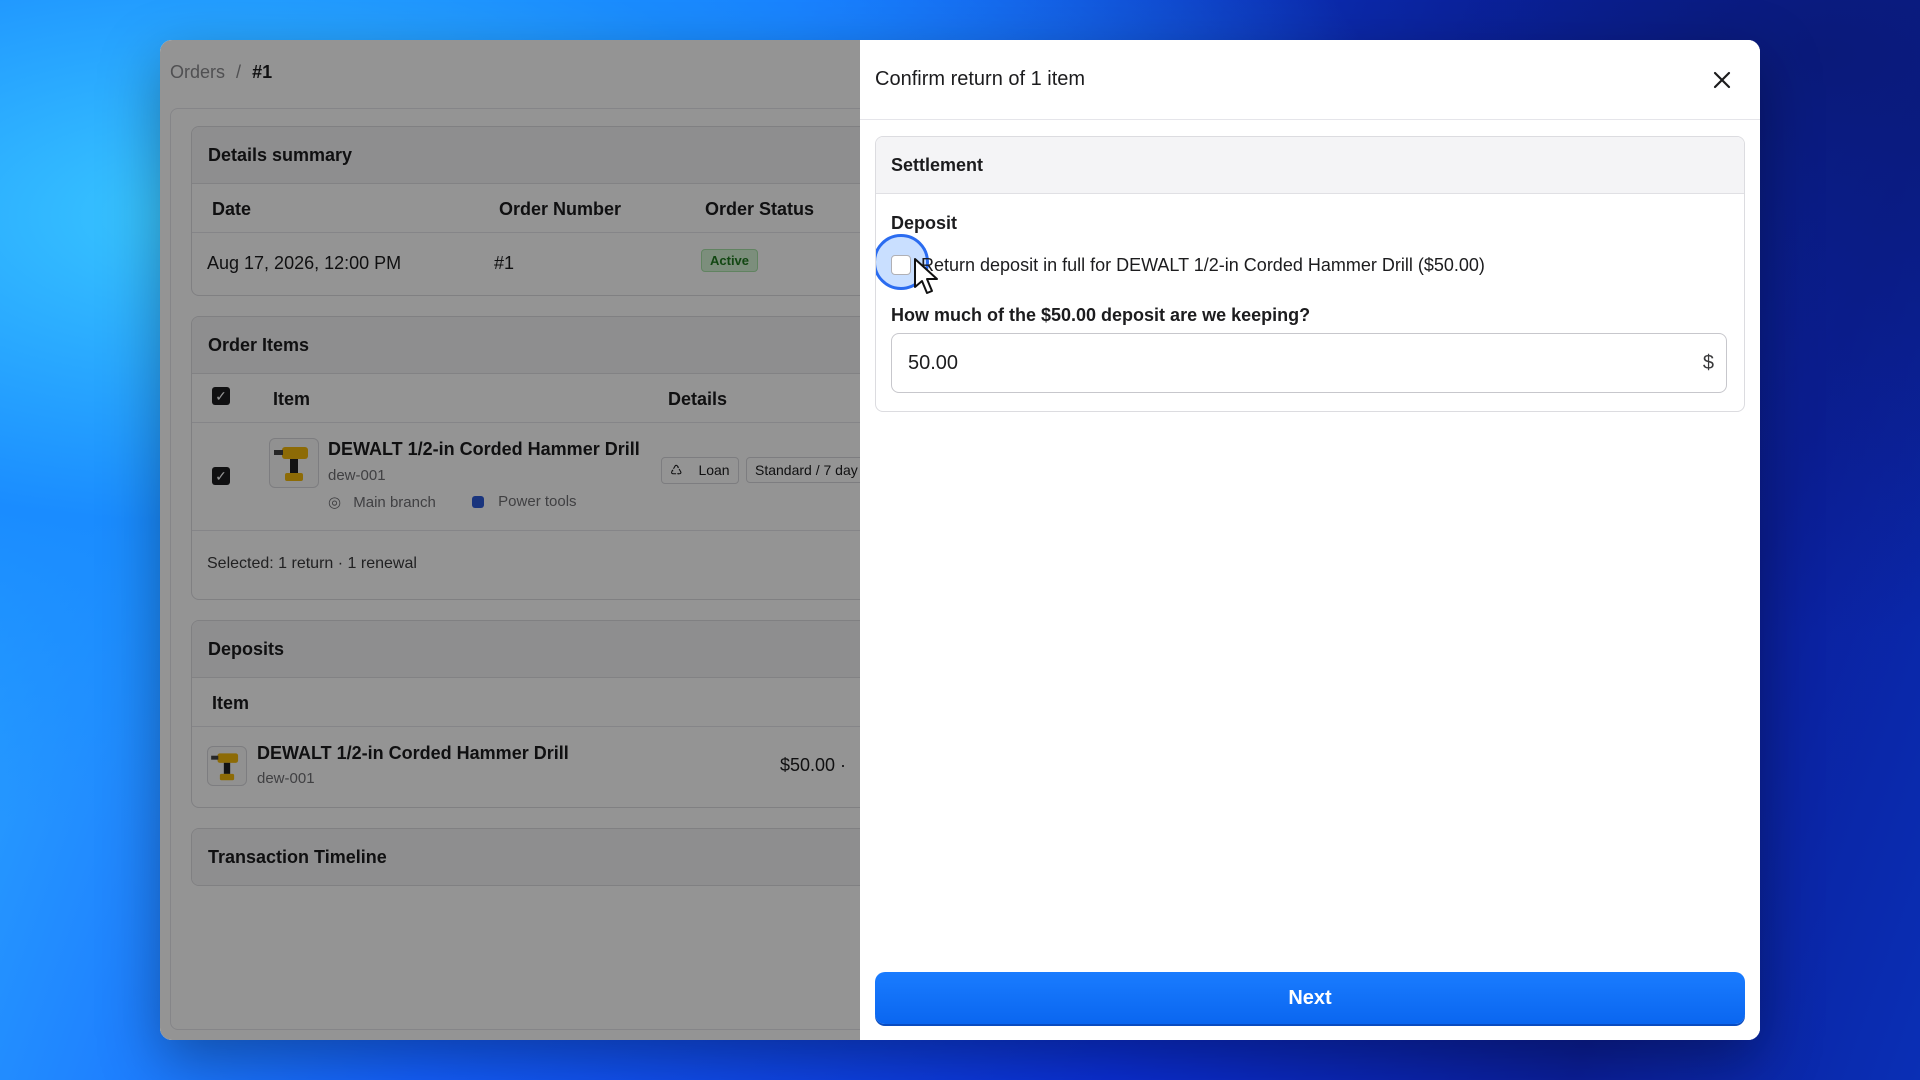 This screenshot has height=1080, width=1920. What do you see at coordinates (1310, 998) in the screenshot?
I see `next-button: Next` at bounding box center [1310, 998].